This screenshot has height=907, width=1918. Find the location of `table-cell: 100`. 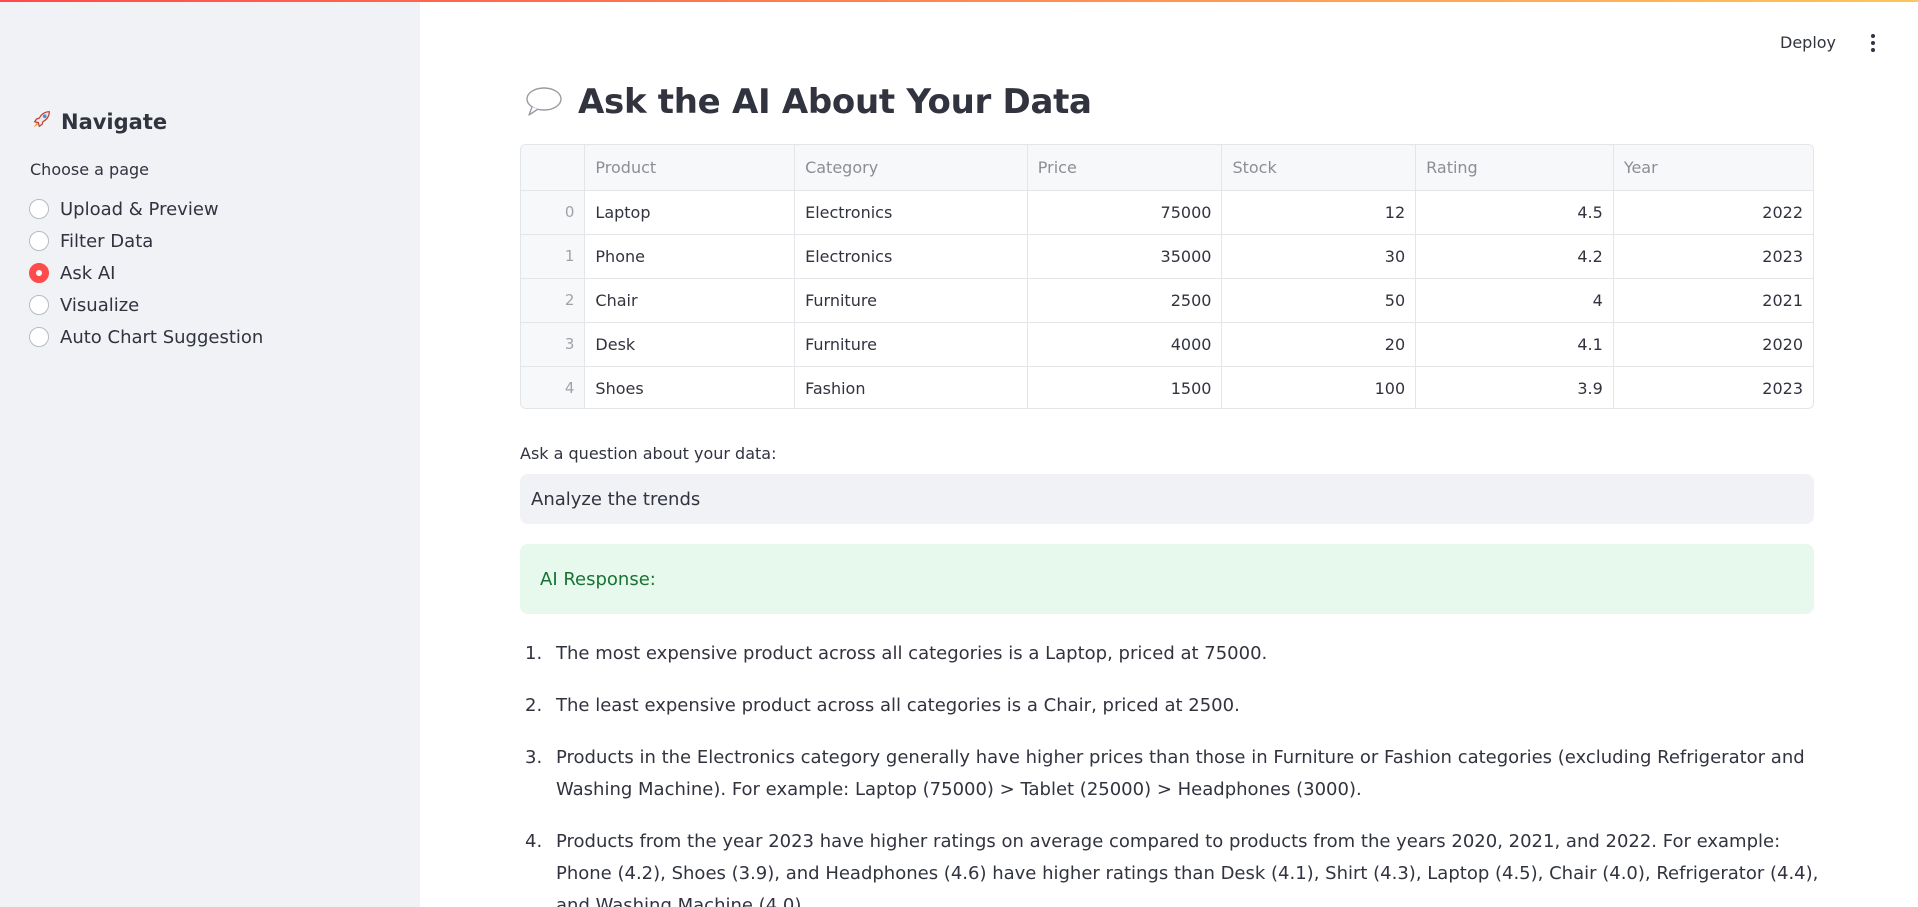

table-cell: 100 is located at coordinates (1319, 387).